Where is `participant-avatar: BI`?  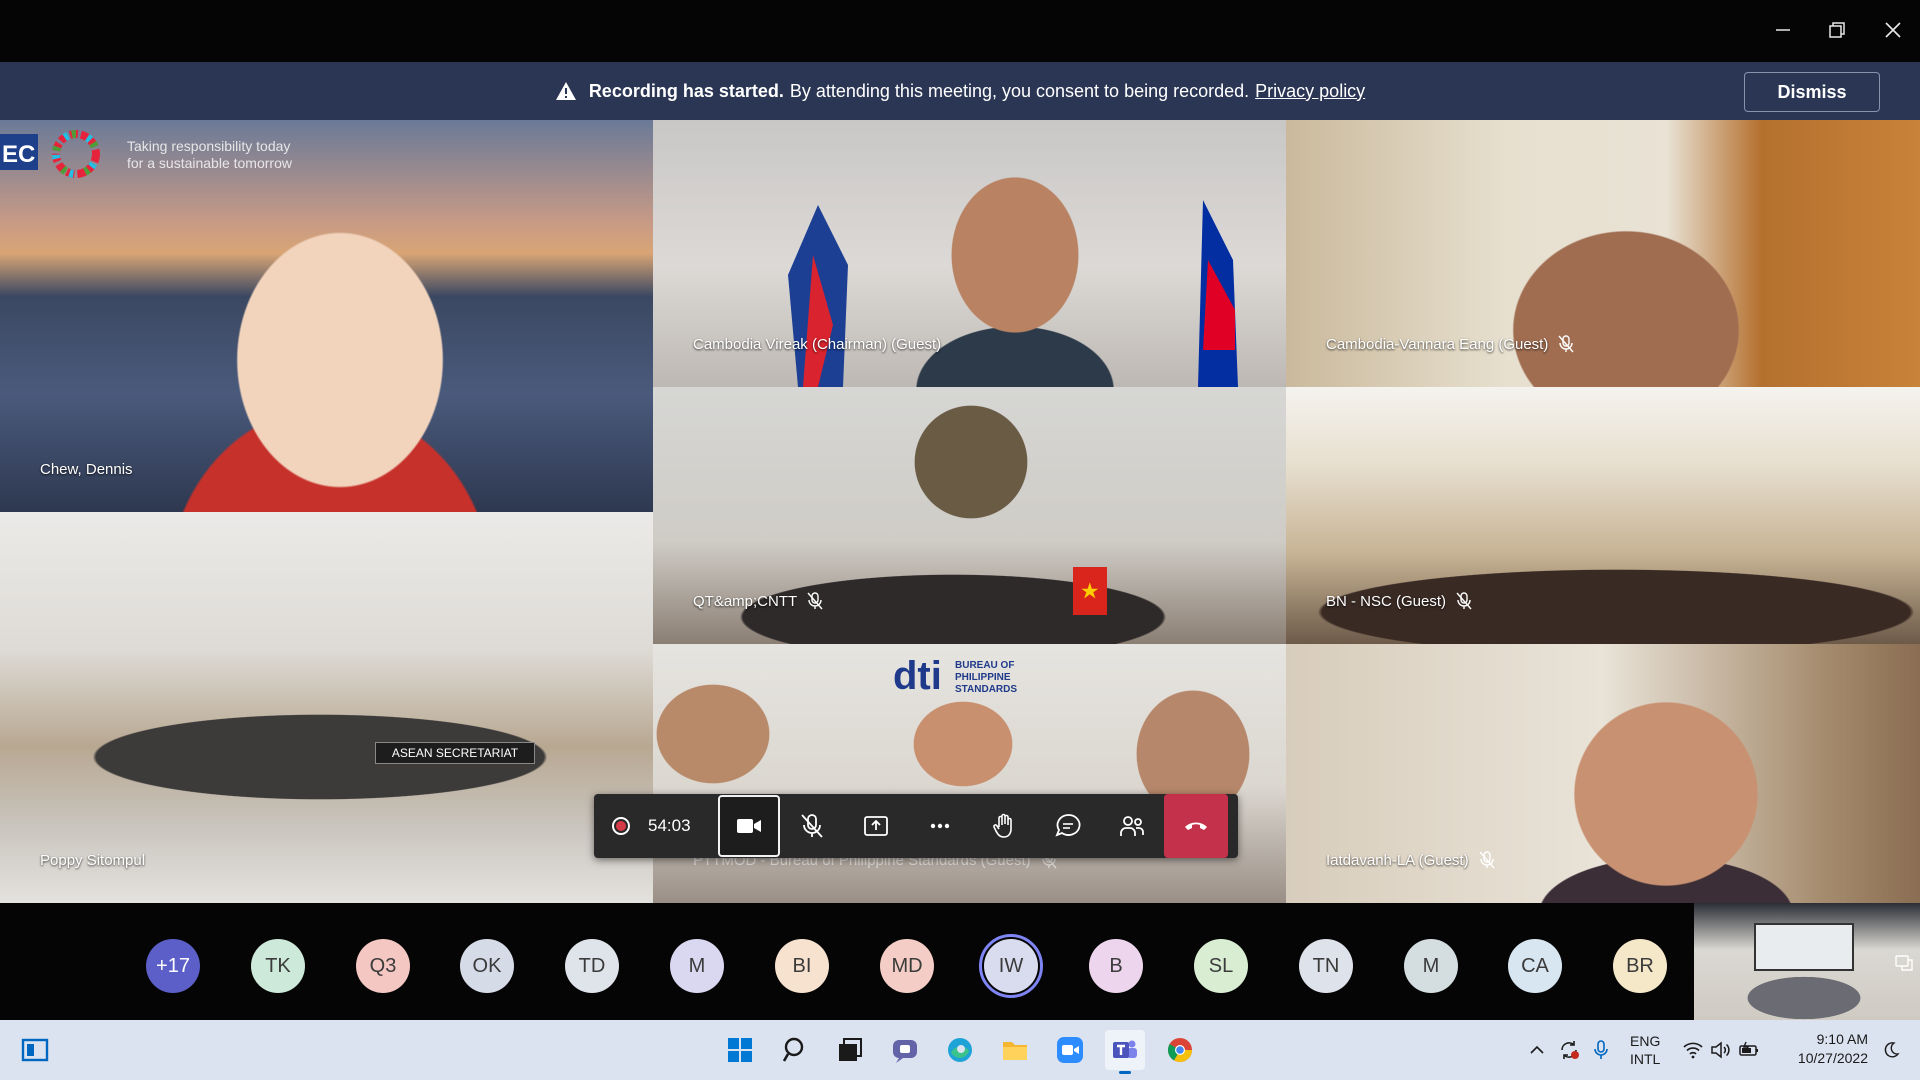
participant-avatar: BI is located at coordinates (802, 966).